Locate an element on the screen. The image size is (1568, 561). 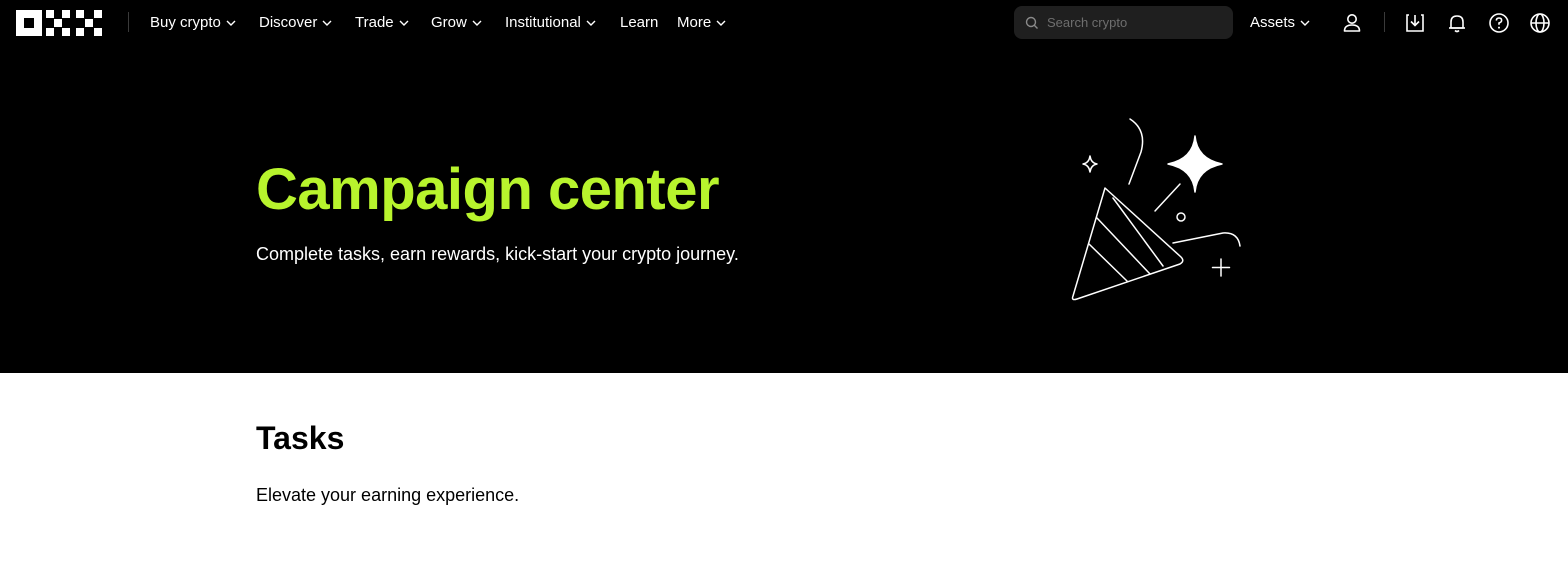
nav-label: Learn is located at coordinates (639, 22).